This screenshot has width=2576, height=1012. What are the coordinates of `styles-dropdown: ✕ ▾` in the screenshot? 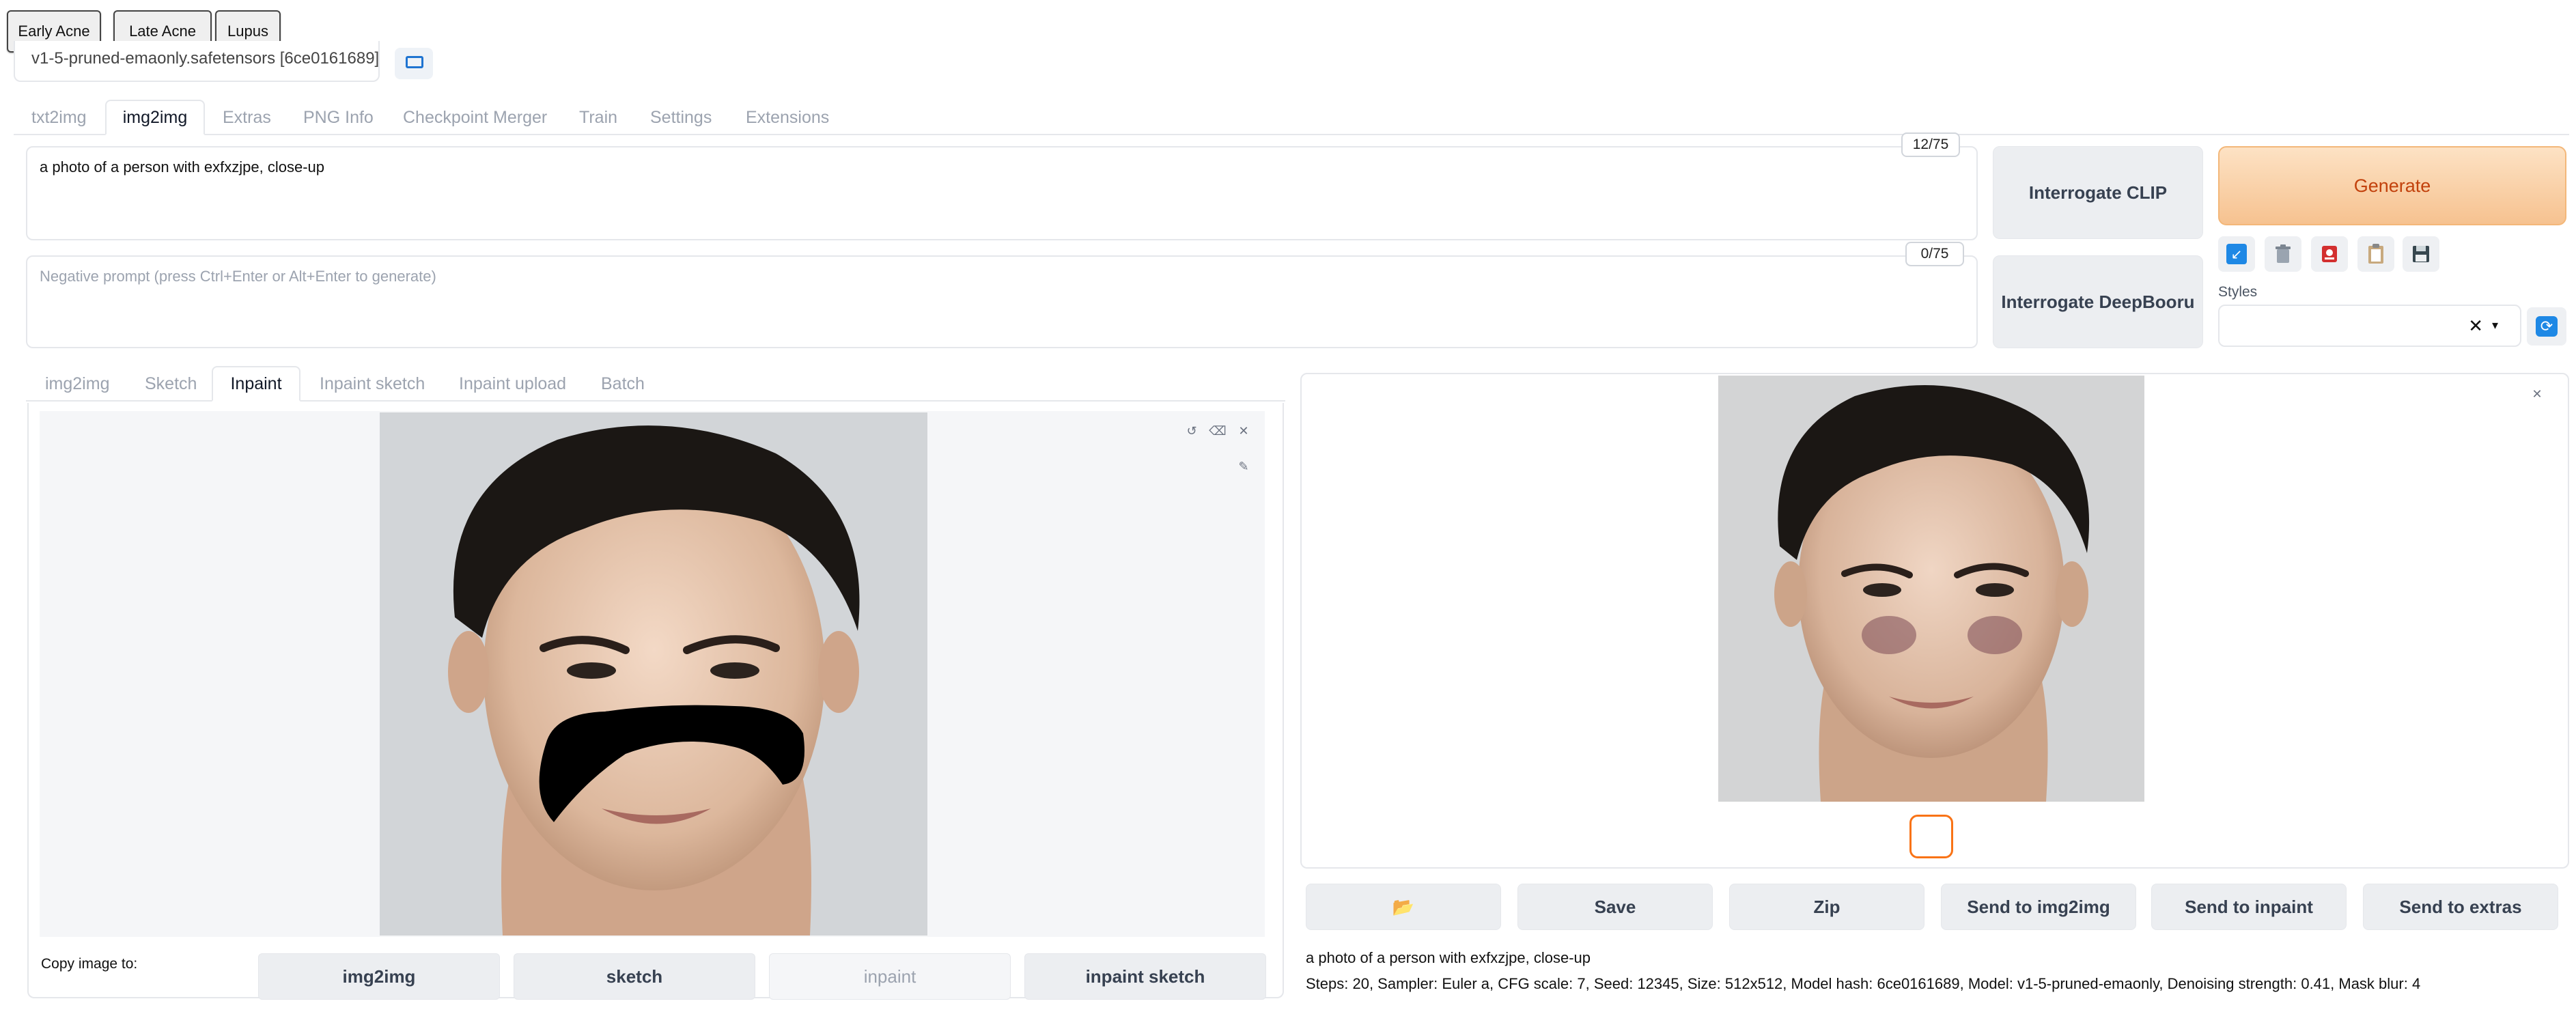 It's located at (2369, 326).